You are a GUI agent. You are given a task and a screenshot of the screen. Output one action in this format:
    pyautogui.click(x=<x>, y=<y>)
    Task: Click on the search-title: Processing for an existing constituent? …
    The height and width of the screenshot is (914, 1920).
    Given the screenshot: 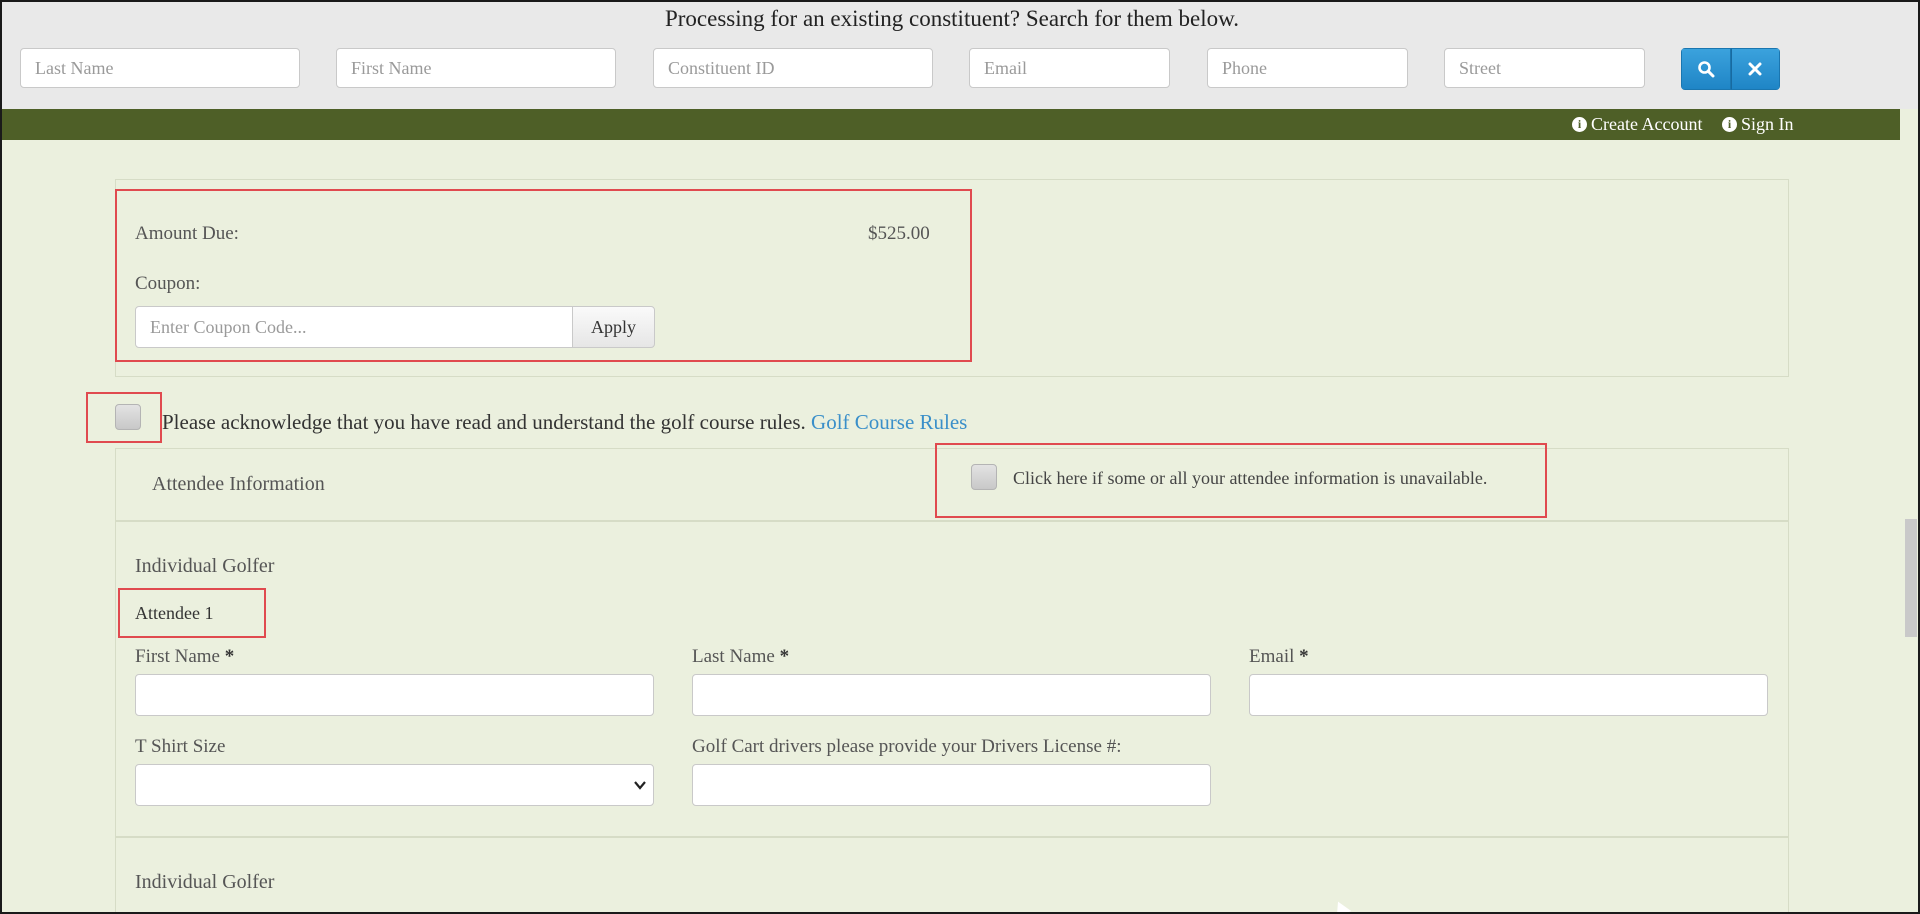 What is the action you would take?
    pyautogui.click(x=951, y=18)
    